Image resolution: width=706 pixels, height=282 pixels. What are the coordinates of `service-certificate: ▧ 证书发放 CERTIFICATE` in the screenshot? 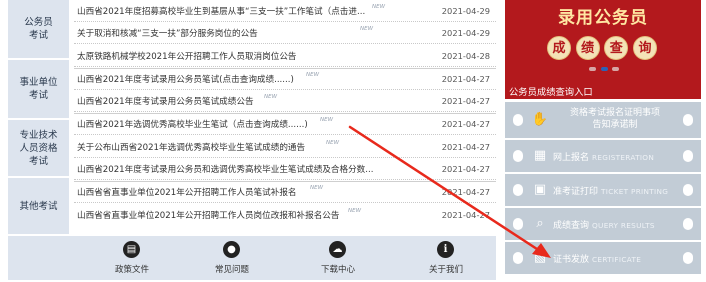 It's located at (603, 258).